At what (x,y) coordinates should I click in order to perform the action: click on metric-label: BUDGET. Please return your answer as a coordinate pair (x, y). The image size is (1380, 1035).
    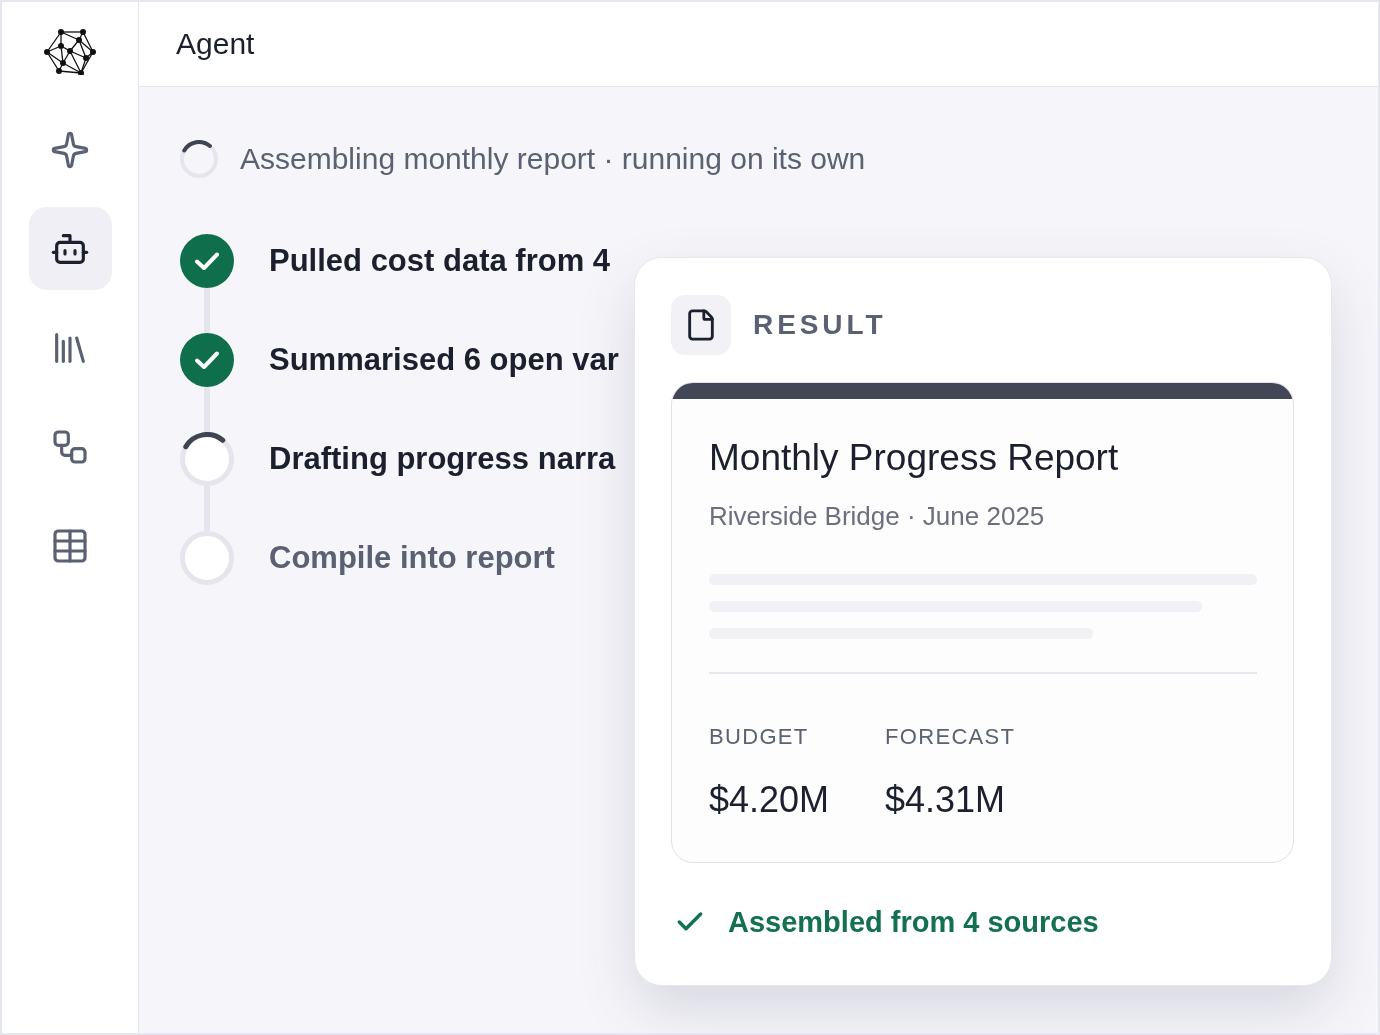
    Looking at the image, I should click on (759, 737).